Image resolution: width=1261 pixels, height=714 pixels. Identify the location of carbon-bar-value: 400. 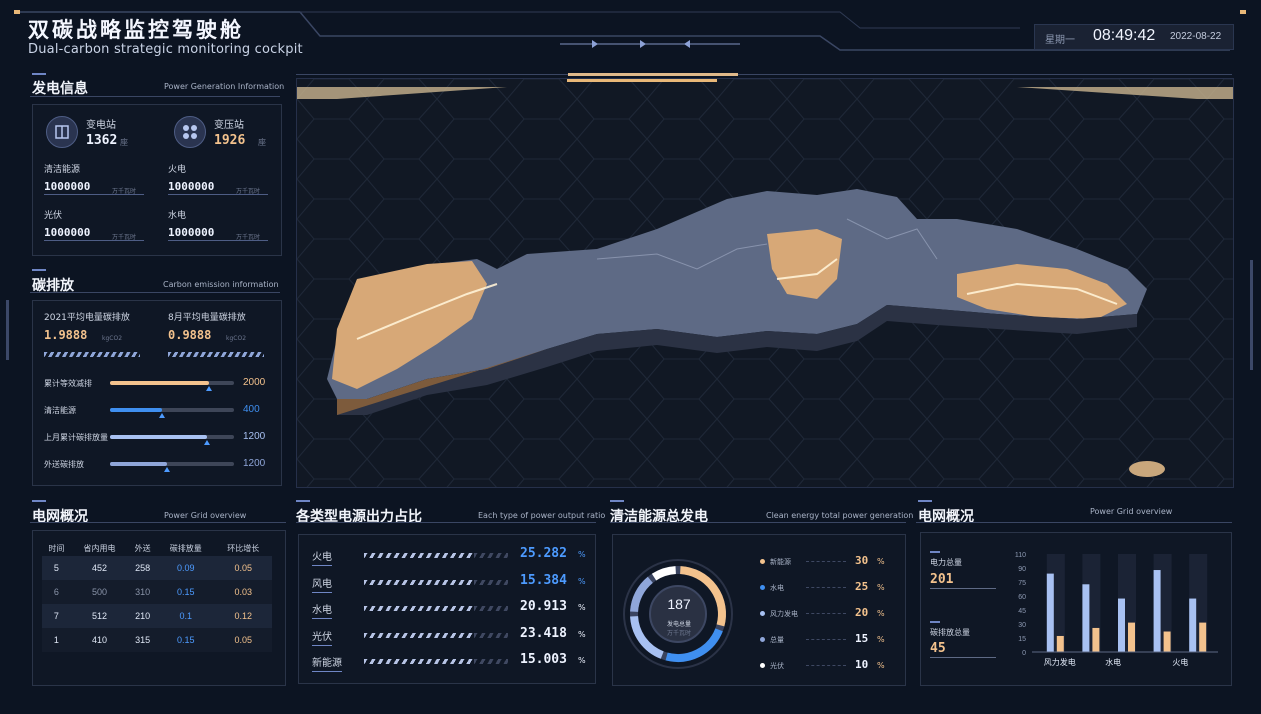
(251, 409).